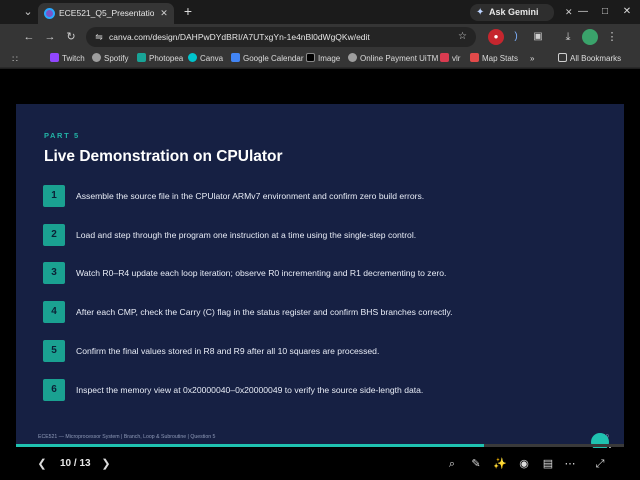 This screenshot has width=640, height=480. What do you see at coordinates (568, 37) in the screenshot?
I see `download-icon: ⤓` at bounding box center [568, 37].